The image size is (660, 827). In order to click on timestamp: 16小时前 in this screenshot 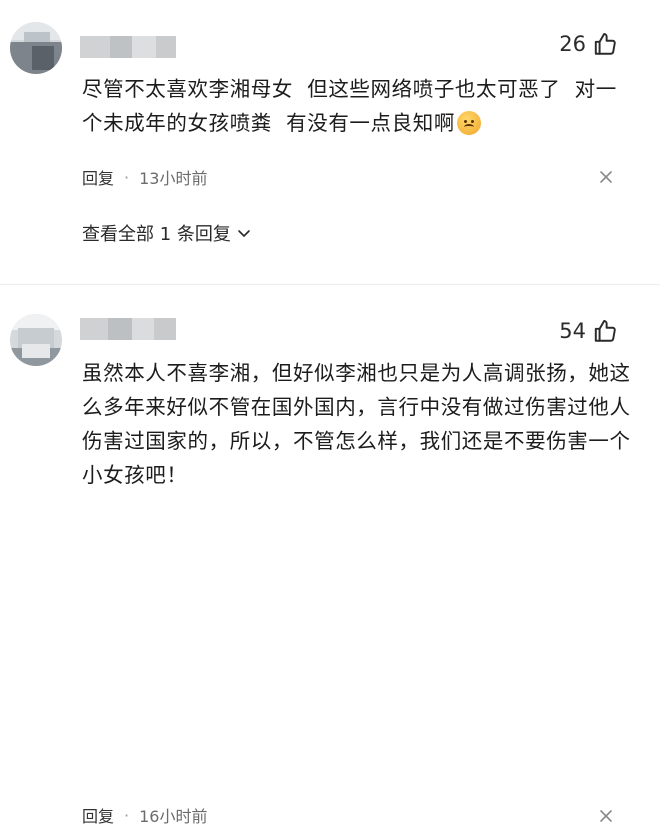, I will do `click(173, 816)`.